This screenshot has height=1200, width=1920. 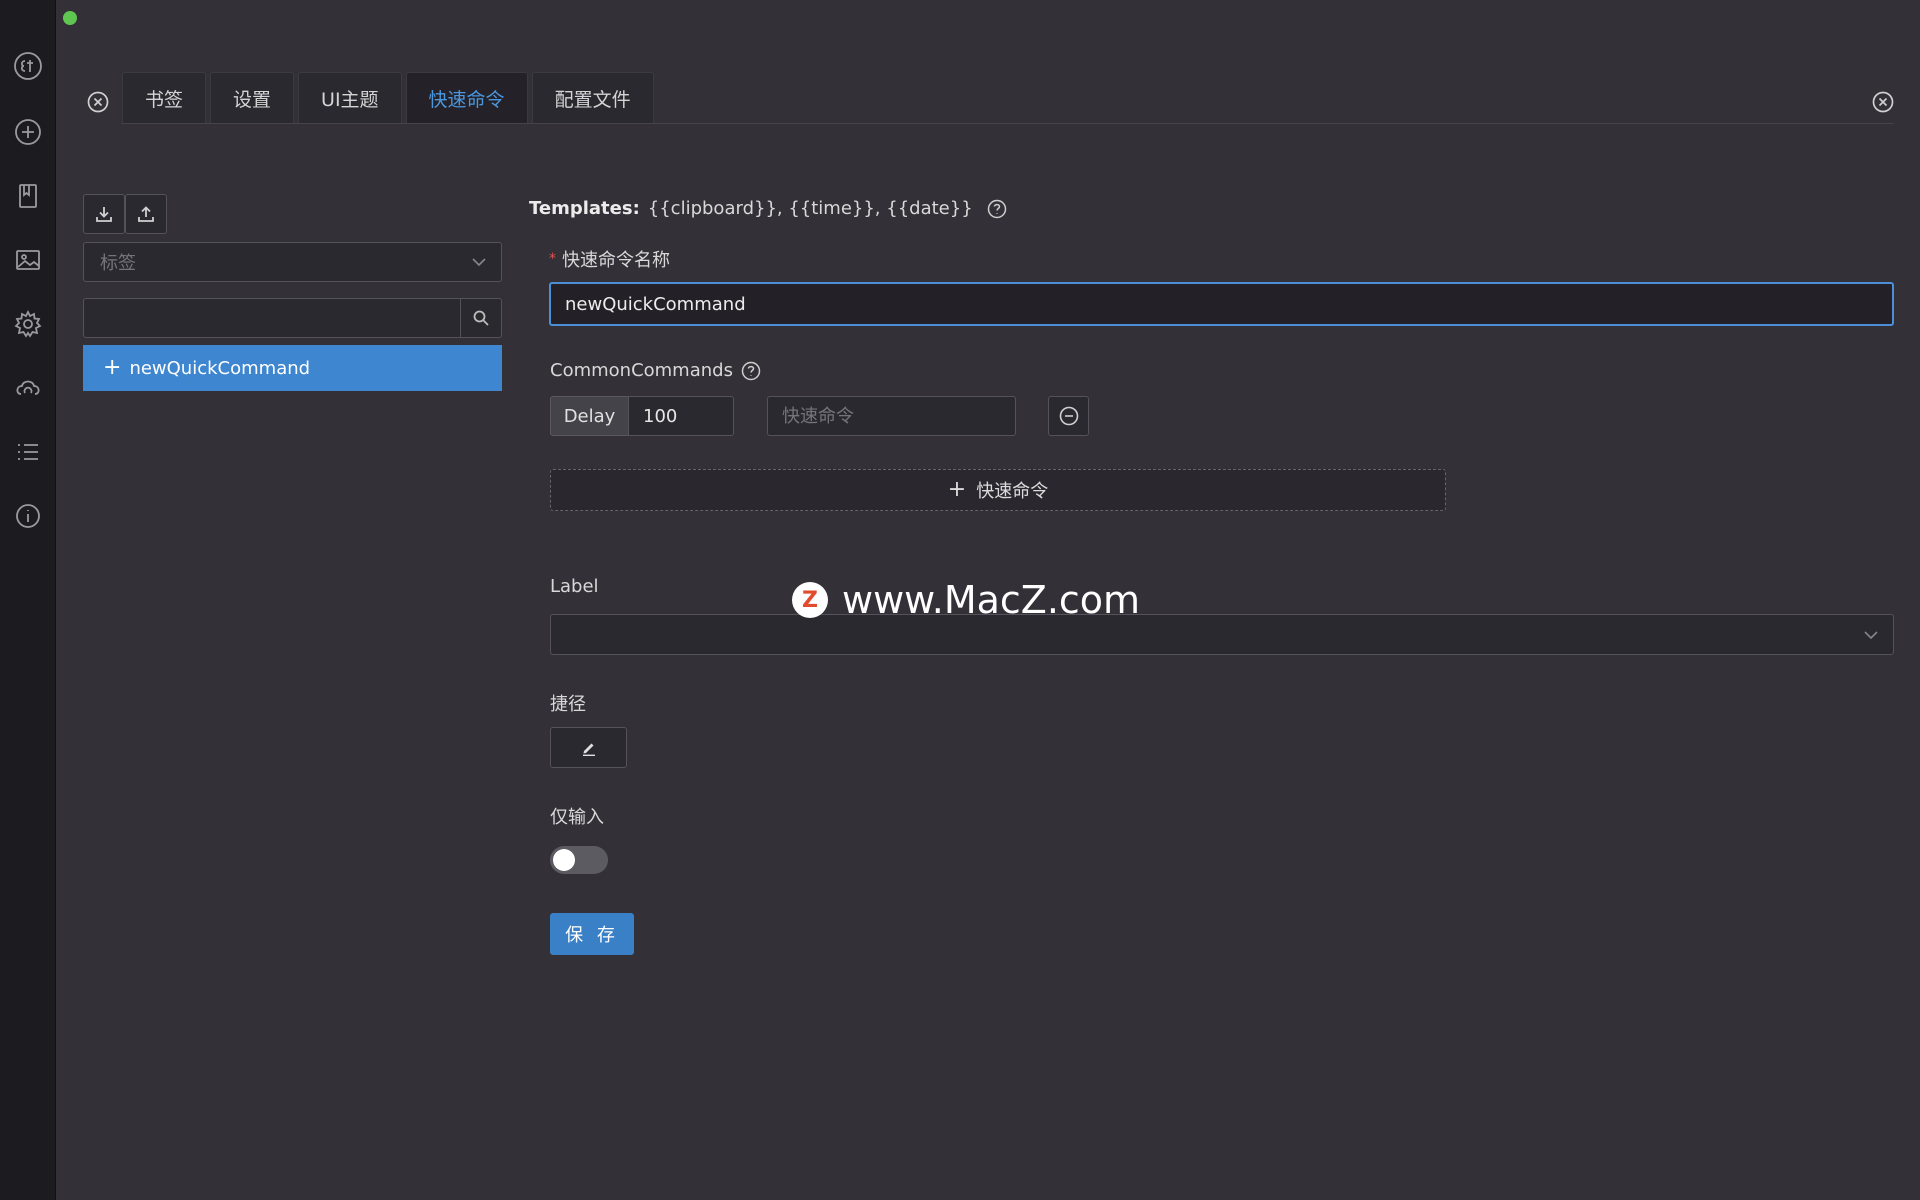 What do you see at coordinates (118, 263) in the screenshot?
I see `tag-select-placeholder: 标签` at bounding box center [118, 263].